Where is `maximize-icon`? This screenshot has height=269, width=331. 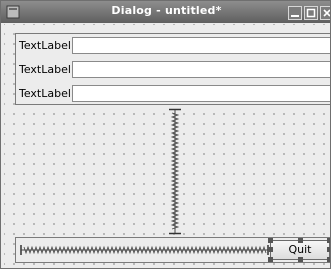 maximize-icon is located at coordinates (311, 13).